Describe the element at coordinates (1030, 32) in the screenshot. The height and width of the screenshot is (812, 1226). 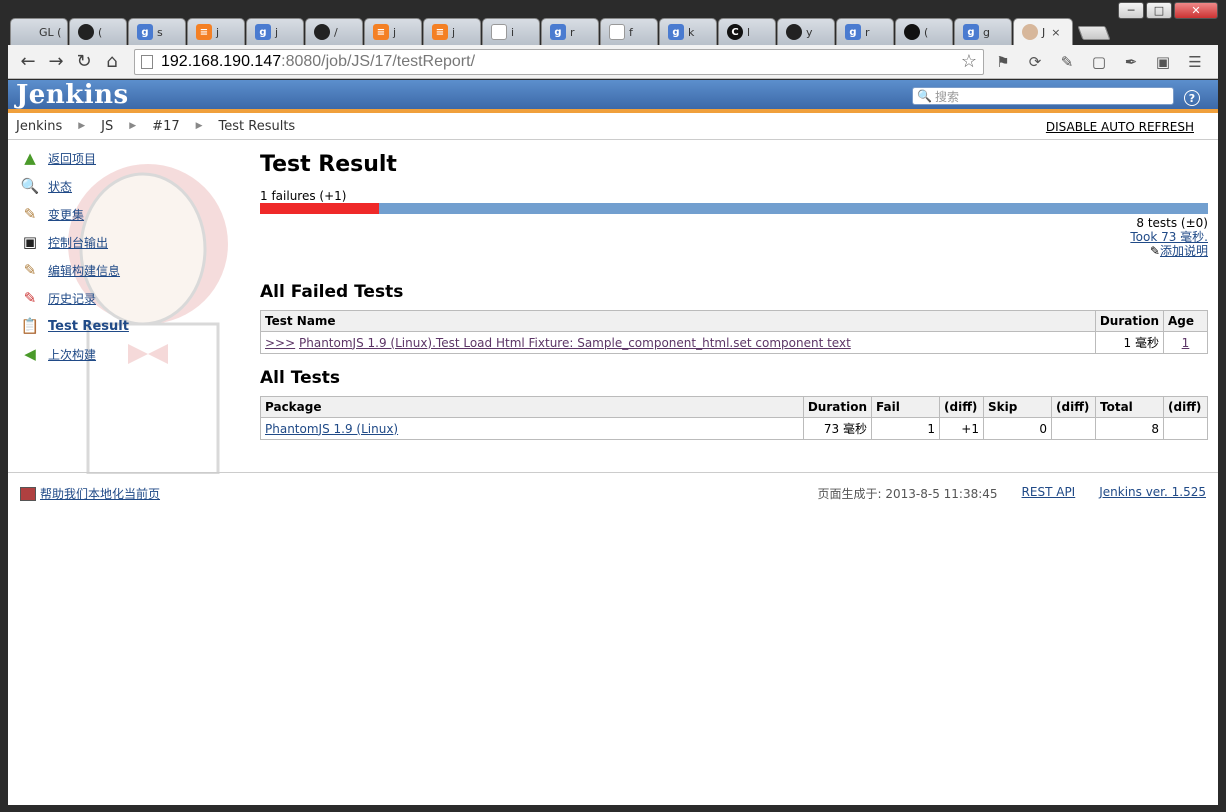
I see `jenkins-icon` at that location.